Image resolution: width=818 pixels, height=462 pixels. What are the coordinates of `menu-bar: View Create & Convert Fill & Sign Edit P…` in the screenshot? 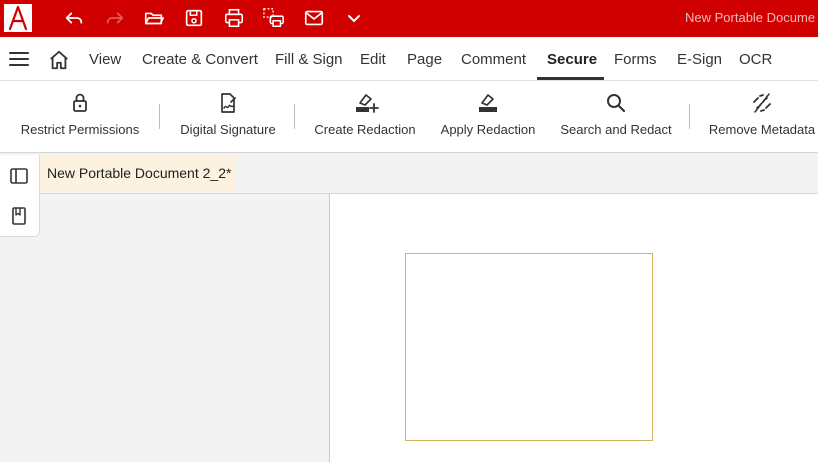 It's located at (409, 58).